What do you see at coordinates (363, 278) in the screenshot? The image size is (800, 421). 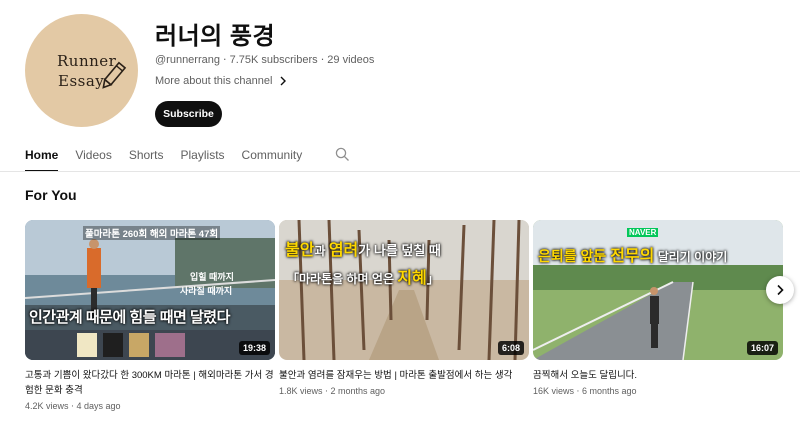 I see `thumbnail-overlay-text: 「마라톤을 하며 얻은 지혜」` at bounding box center [363, 278].